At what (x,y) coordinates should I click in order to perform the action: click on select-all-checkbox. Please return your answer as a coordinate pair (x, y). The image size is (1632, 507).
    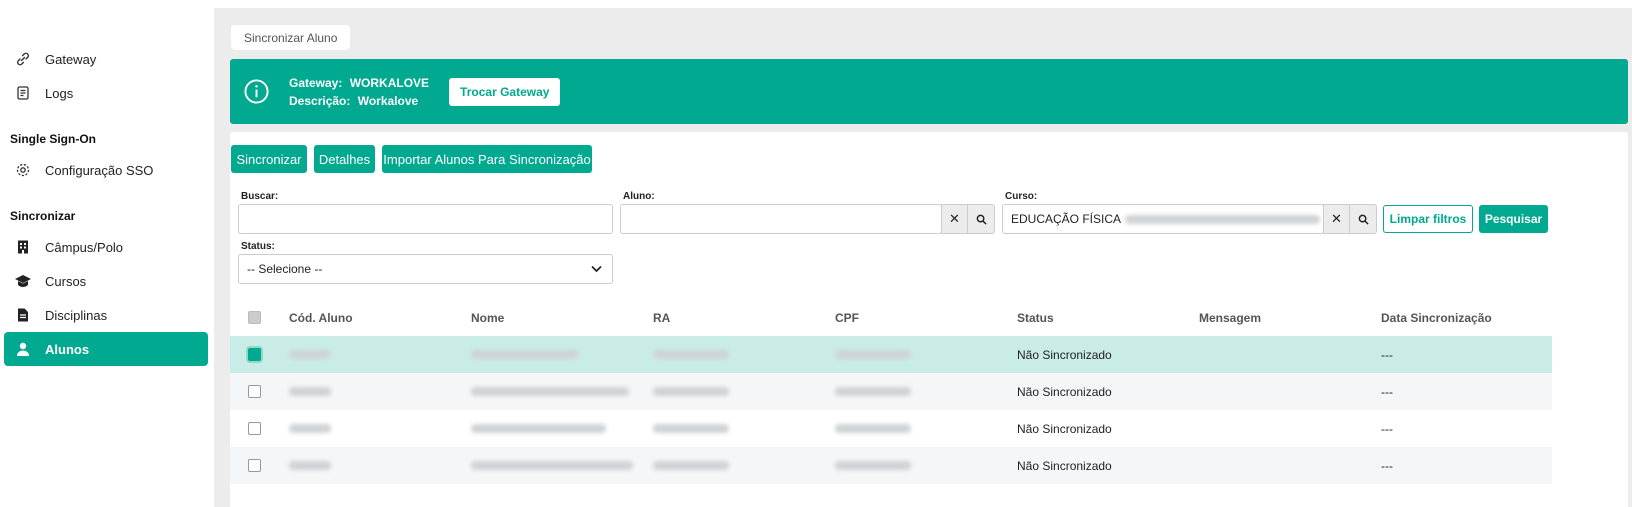
    Looking at the image, I should click on (254, 317).